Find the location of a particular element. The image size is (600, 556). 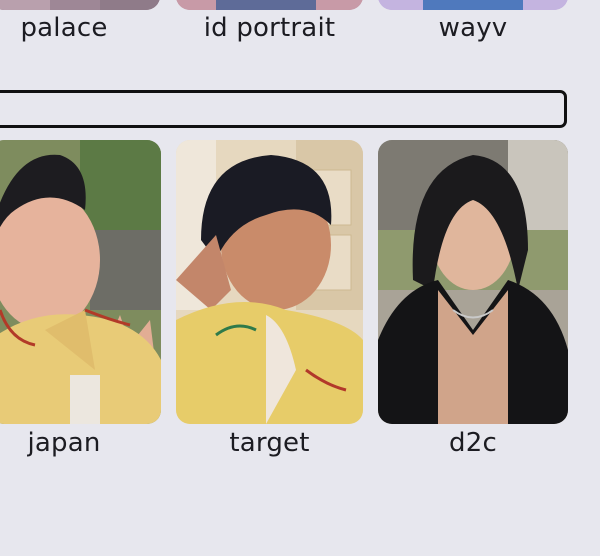

photocard-label: id portrait is located at coordinates (269, 28).